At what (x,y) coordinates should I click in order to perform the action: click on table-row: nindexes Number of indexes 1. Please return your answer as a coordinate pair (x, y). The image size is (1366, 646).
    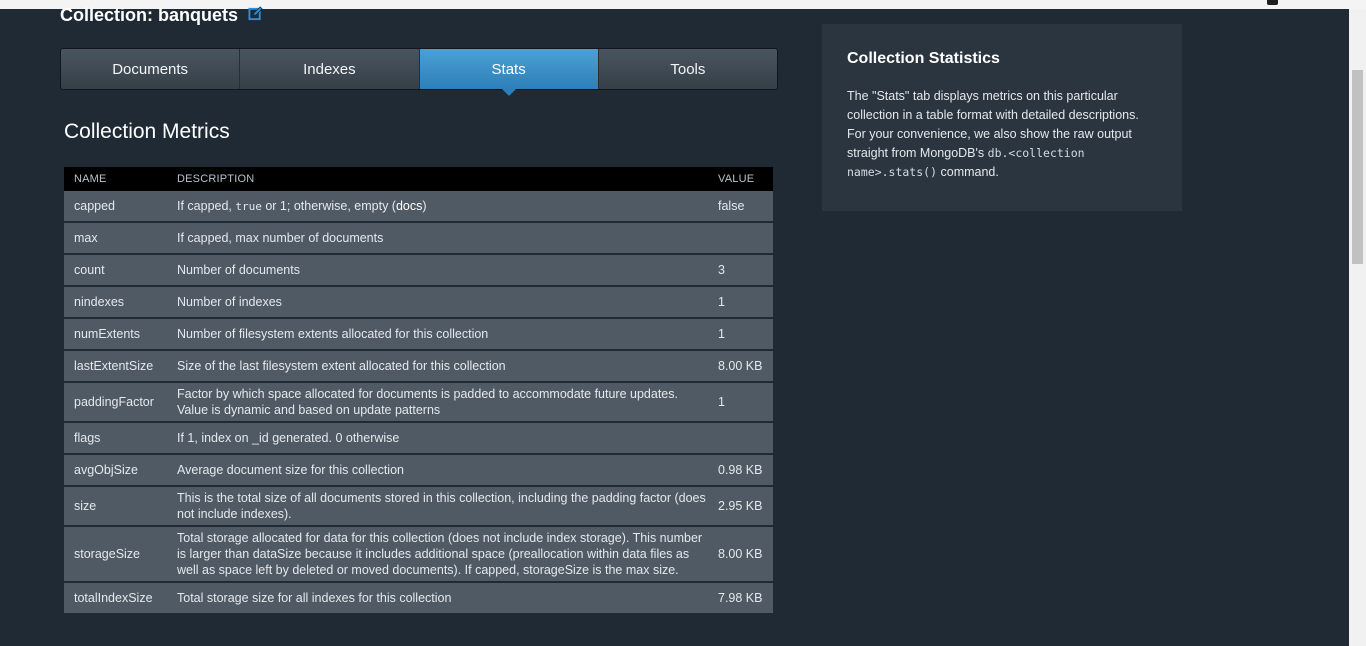
    Looking at the image, I should click on (418, 303).